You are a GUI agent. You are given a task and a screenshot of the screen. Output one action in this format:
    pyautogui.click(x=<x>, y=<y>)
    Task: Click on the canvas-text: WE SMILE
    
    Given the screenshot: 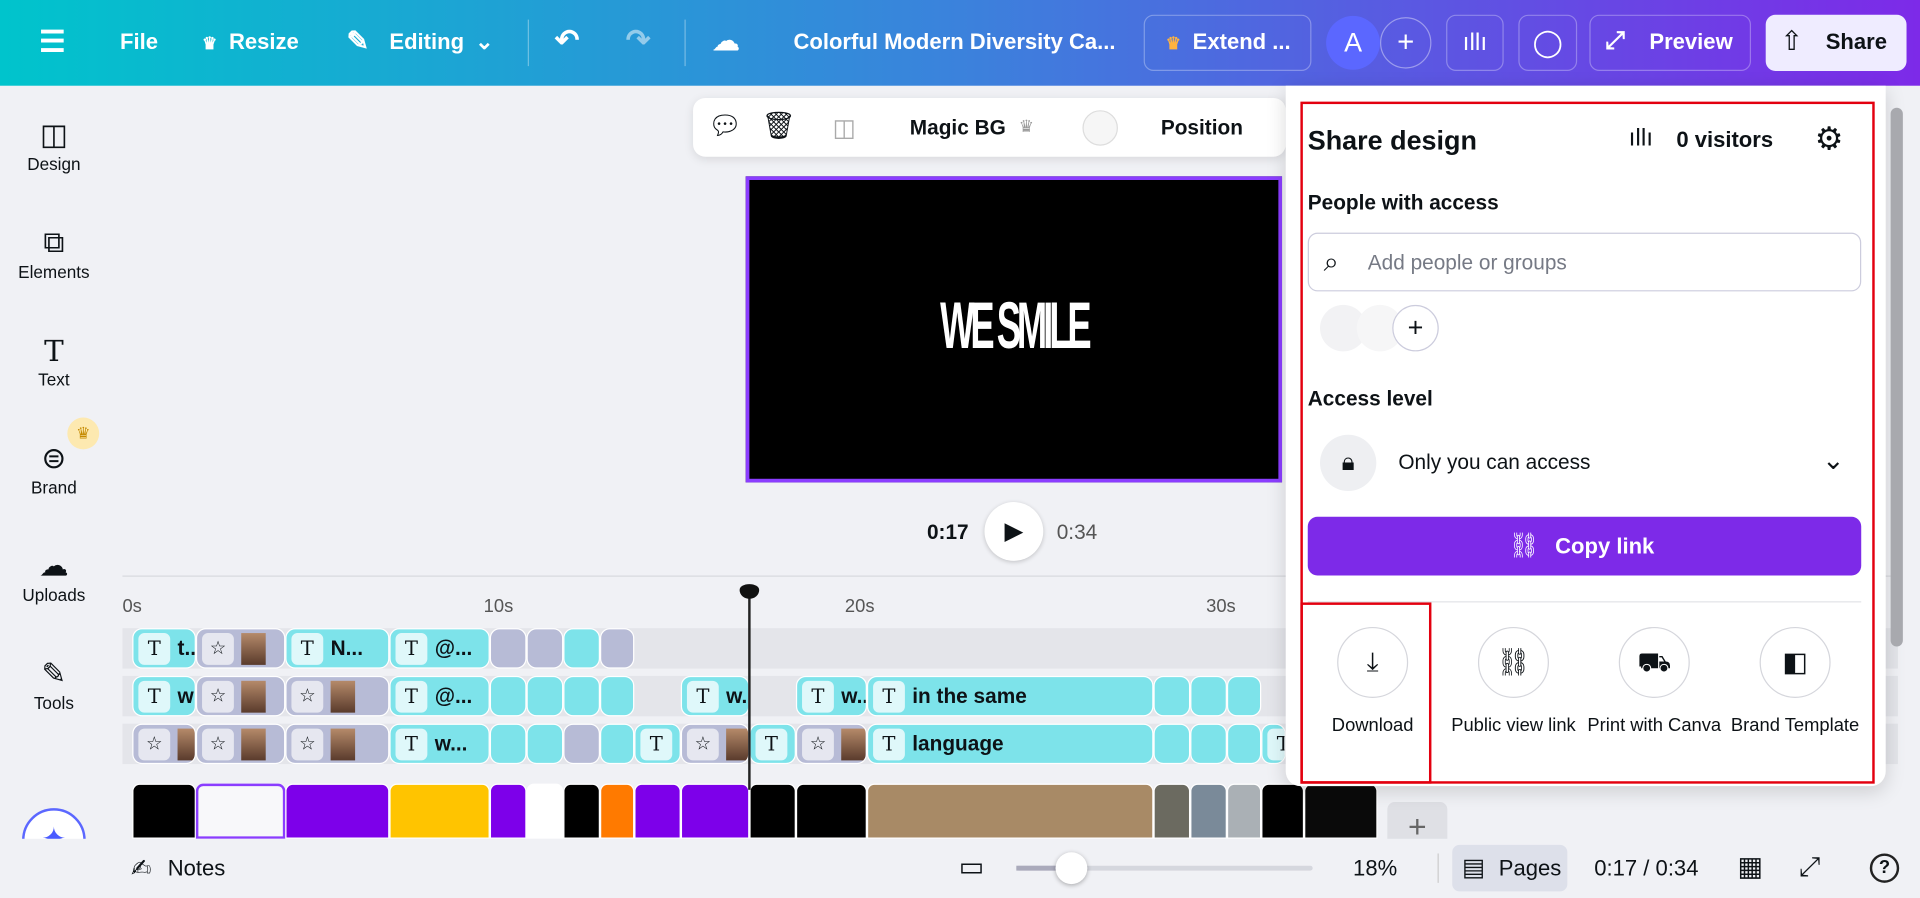 What is the action you would take?
    pyautogui.click(x=1013, y=326)
    